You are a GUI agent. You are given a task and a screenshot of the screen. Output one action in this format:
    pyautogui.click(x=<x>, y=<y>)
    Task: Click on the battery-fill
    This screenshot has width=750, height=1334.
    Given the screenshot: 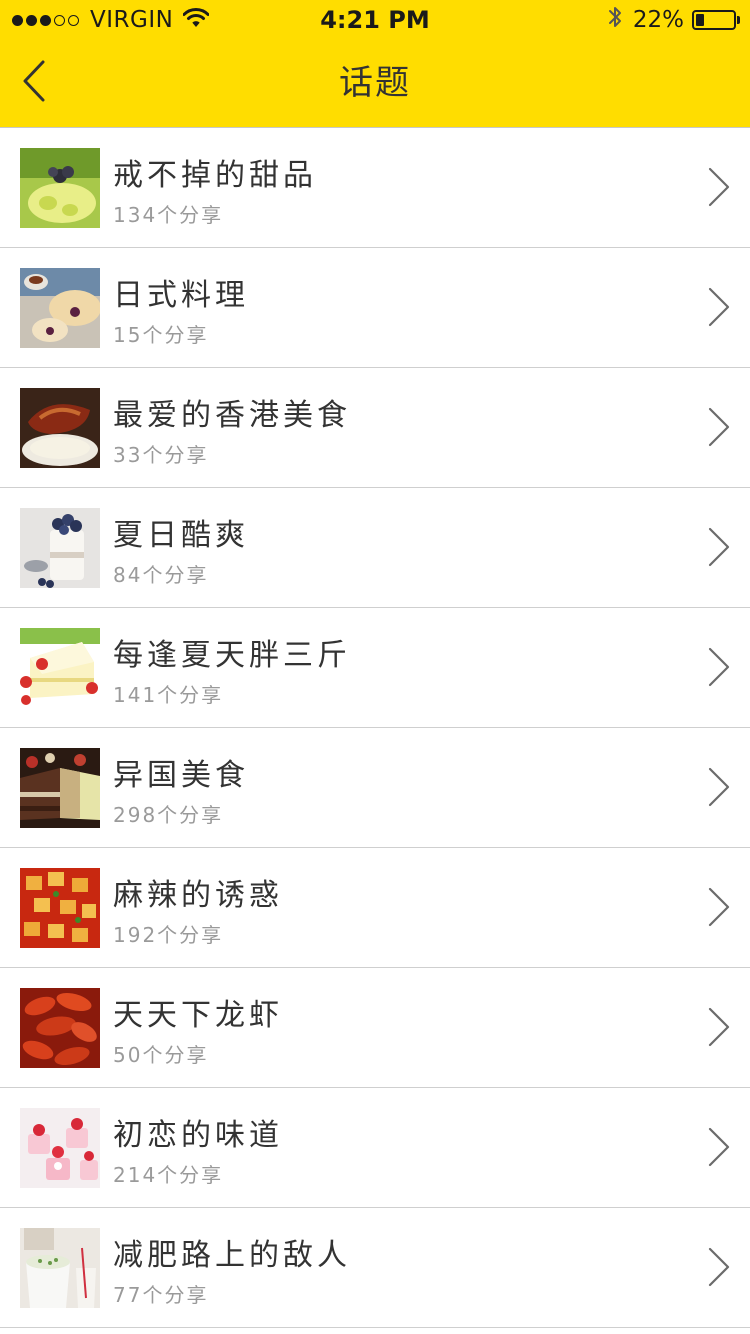 What is the action you would take?
    pyautogui.click(x=700, y=20)
    